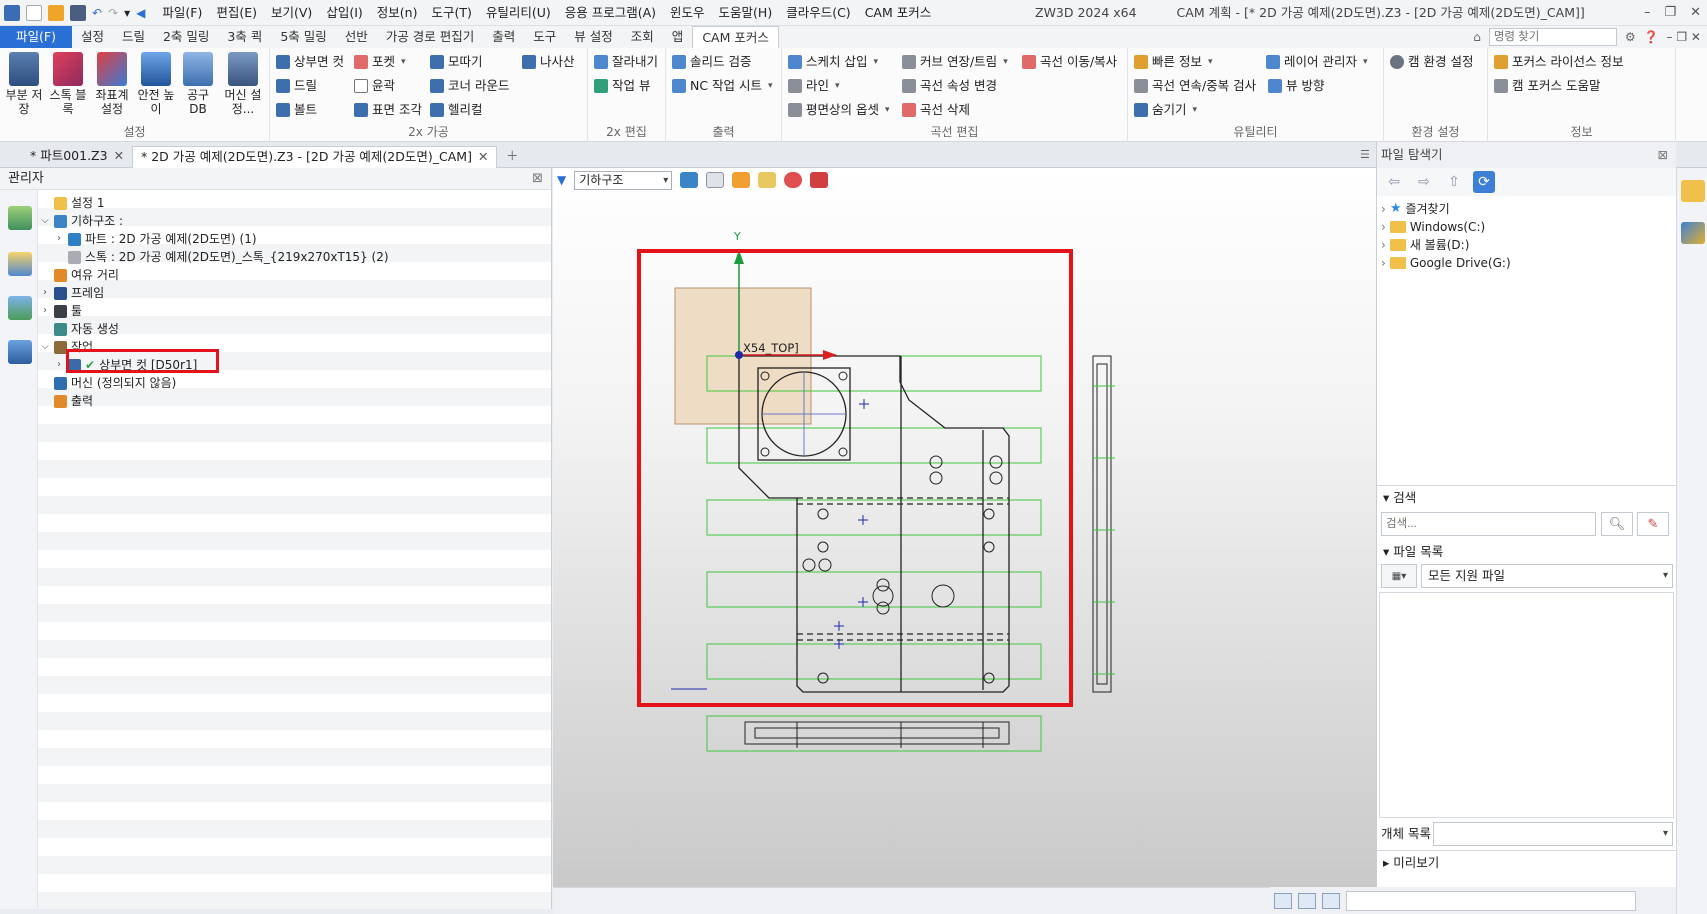  I want to click on tab-2x-milling: 2축 밀링, so click(186, 37).